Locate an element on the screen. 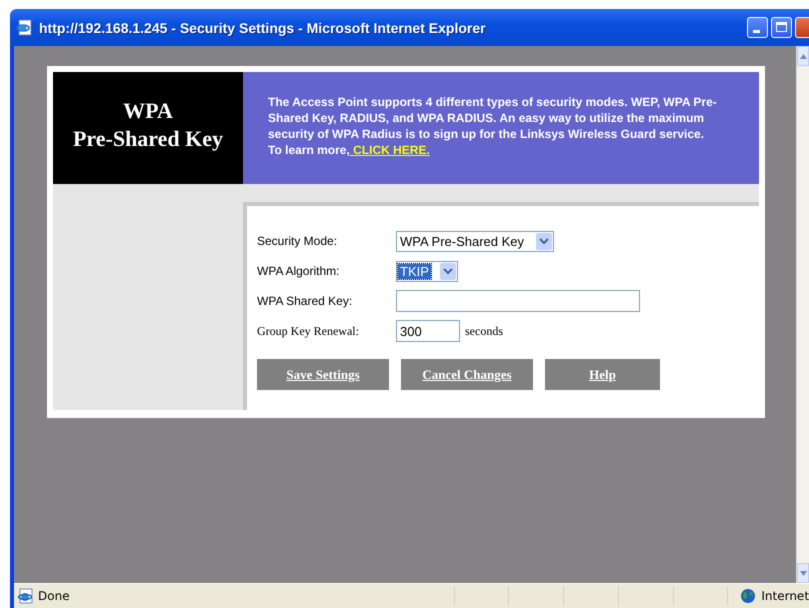 The width and height of the screenshot is (809, 608). field-label: WPA Algorithm: is located at coordinates (298, 271).